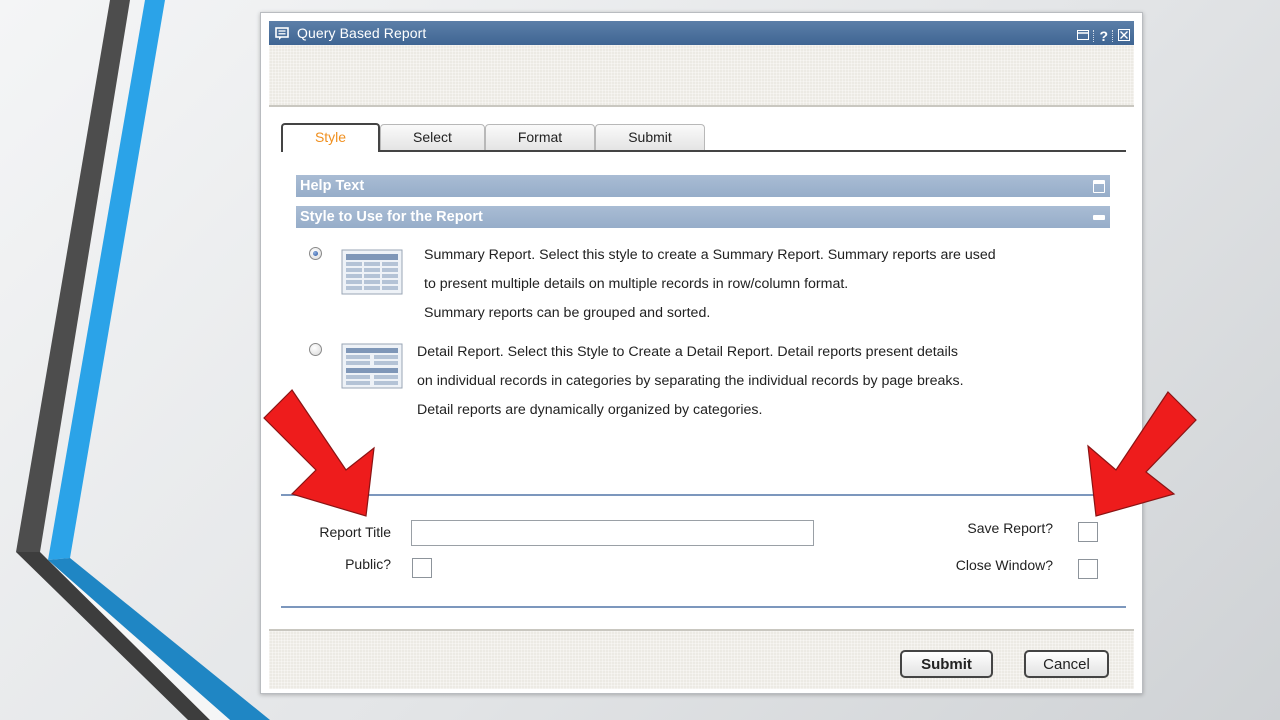 The height and width of the screenshot is (720, 1280). Describe the element at coordinates (372, 366) in the screenshot. I see `detail-report-icon` at that location.